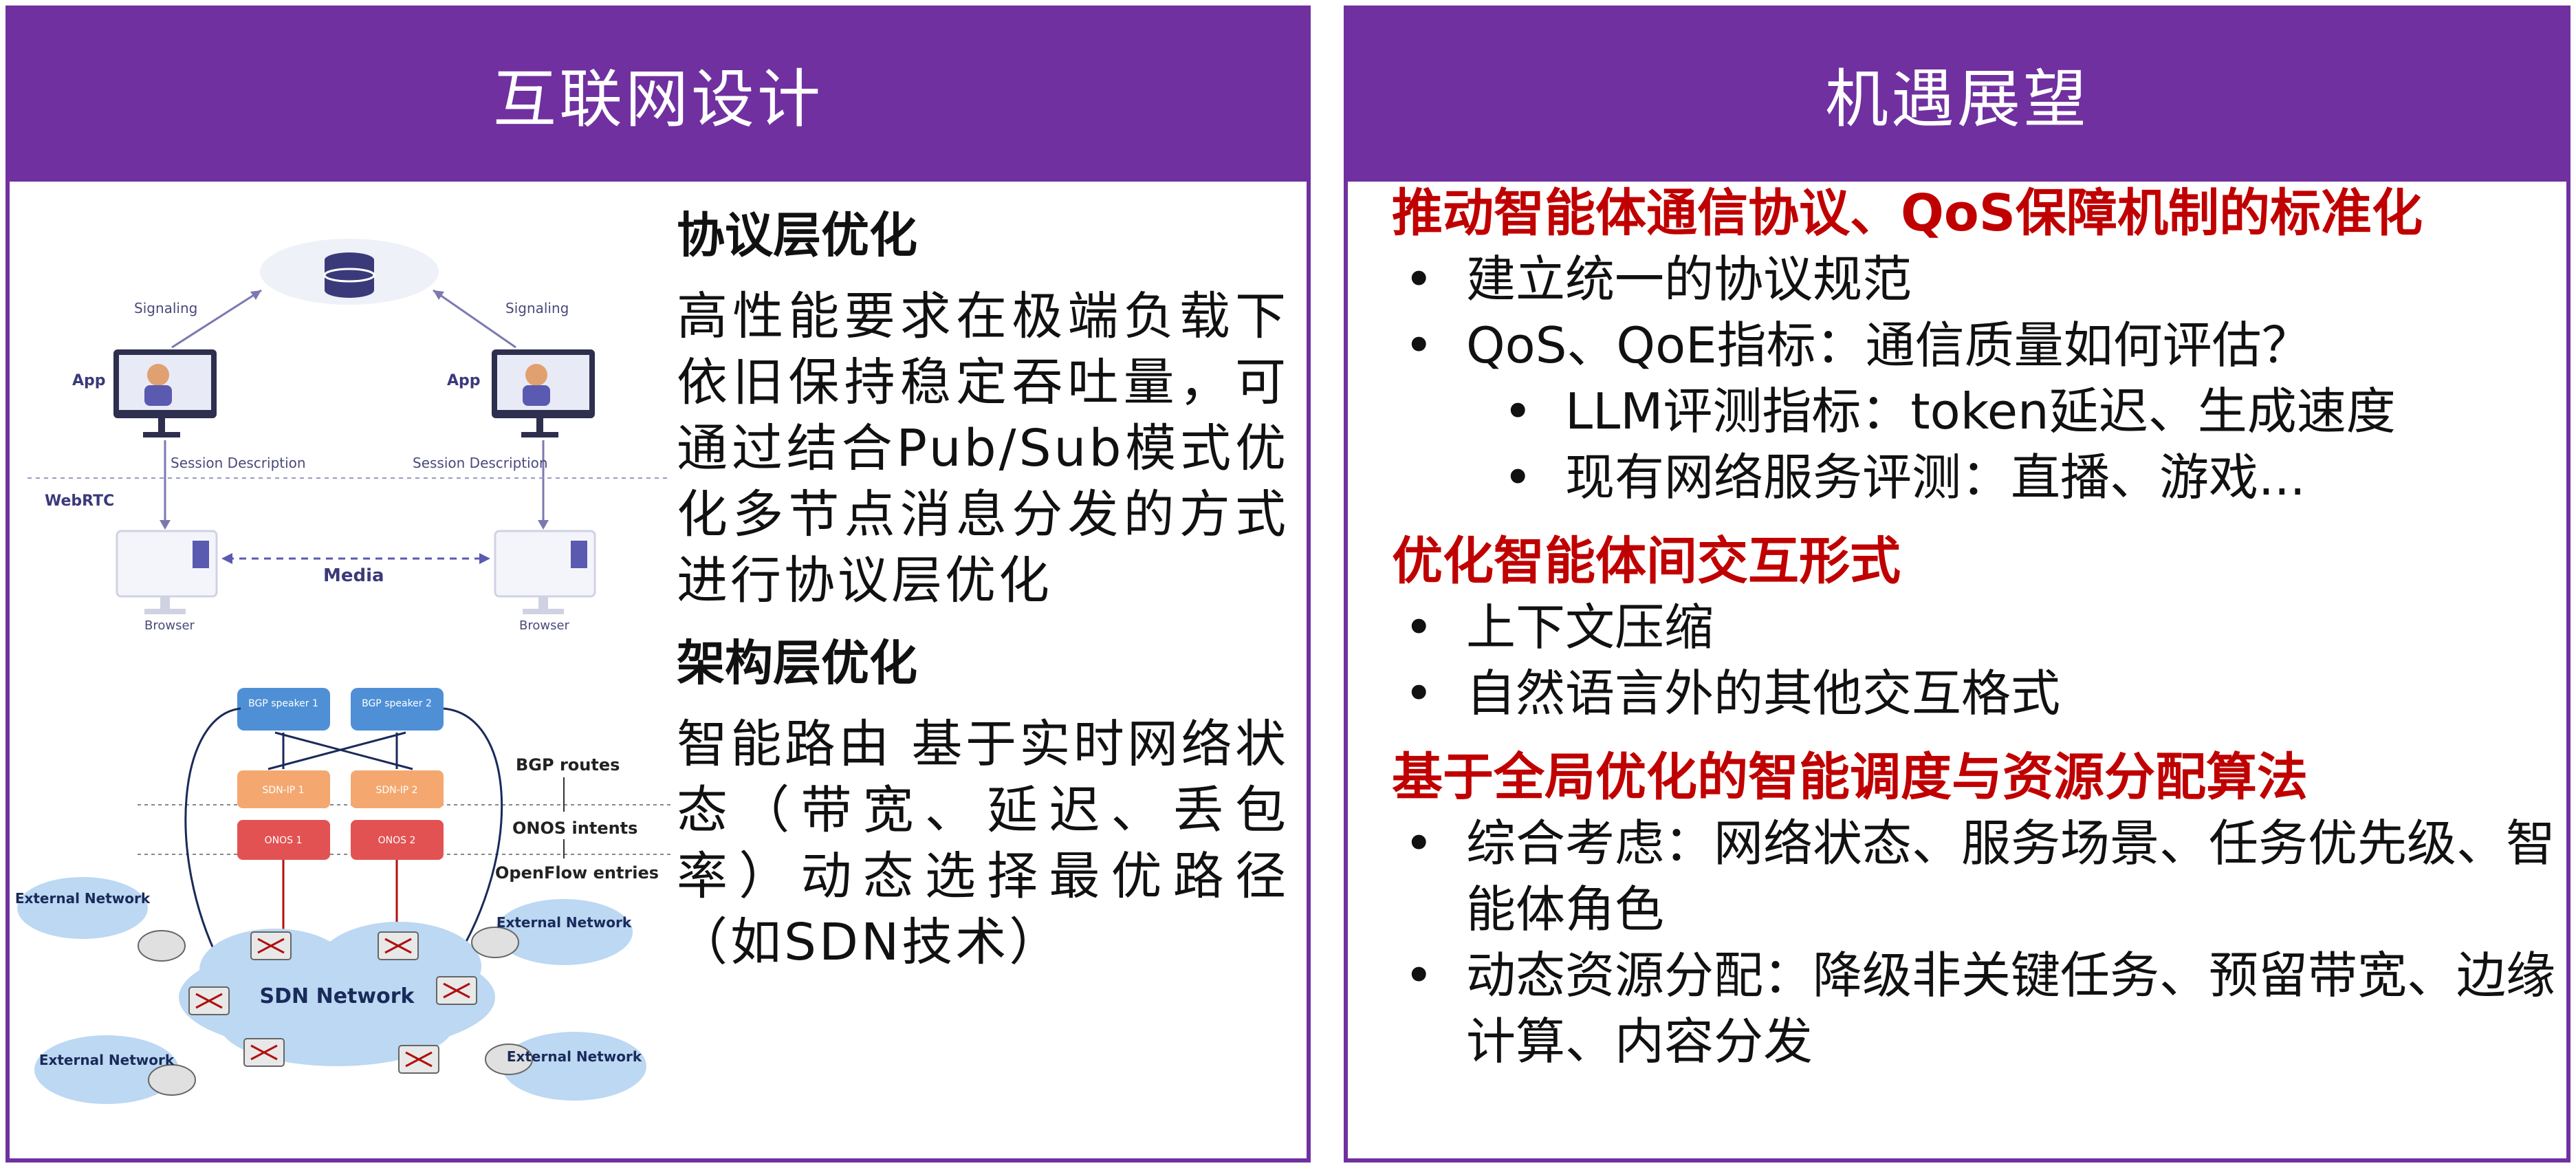 This screenshot has height=1168, width=2576. What do you see at coordinates (337, 996) in the screenshot?
I see `sdn-network-label: SDN Network` at bounding box center [337, 996].